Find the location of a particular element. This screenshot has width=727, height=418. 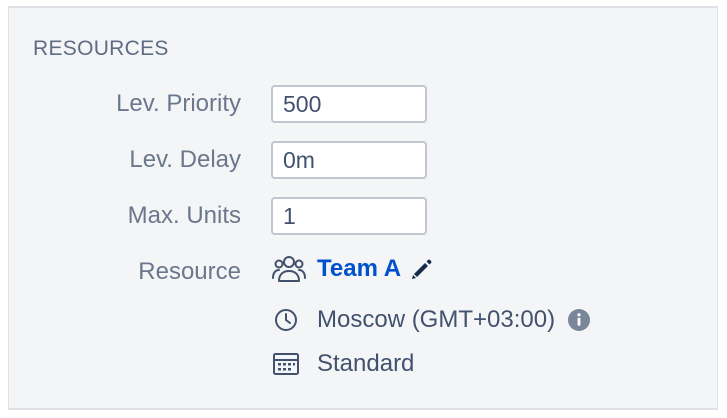

clock-icon is located at coordinates (290, 320).